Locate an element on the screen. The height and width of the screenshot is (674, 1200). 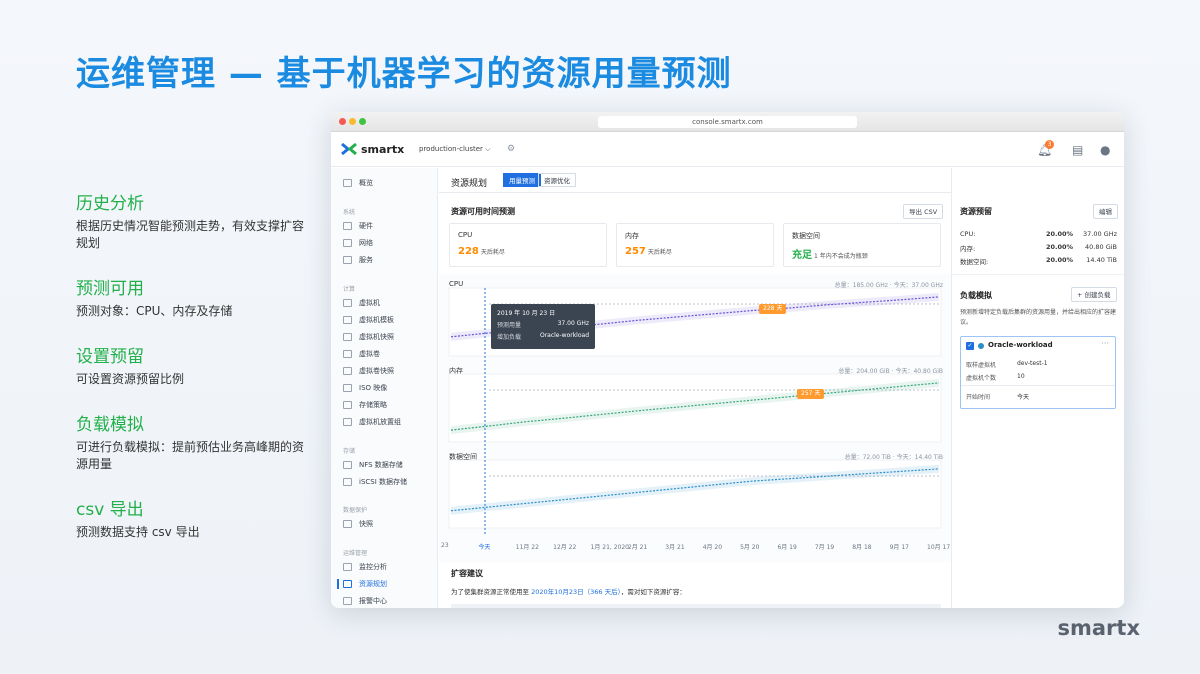
y-tick-label: 64 TiB is located at coordinates (462, 473).